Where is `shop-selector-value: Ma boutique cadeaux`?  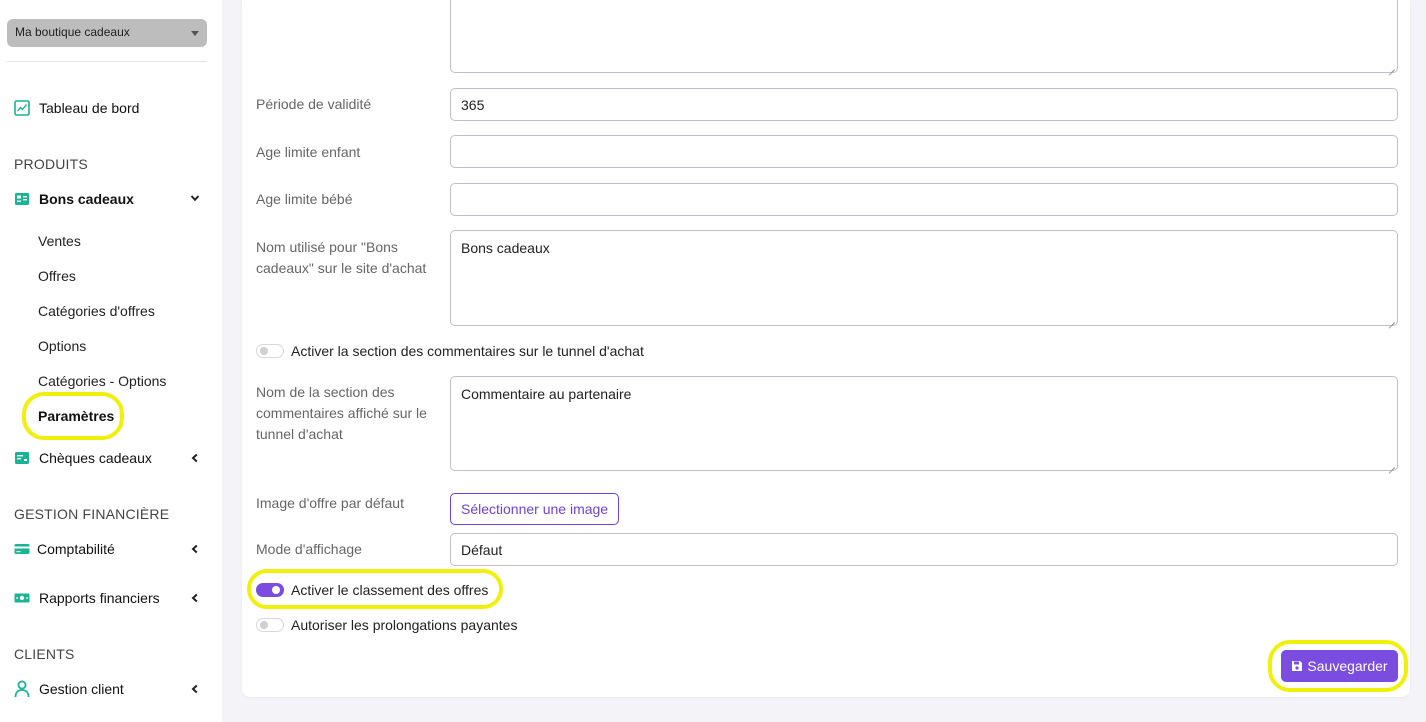 shop-selector-value: Ma boutique cadeaux is located at coordinates (72, 32).